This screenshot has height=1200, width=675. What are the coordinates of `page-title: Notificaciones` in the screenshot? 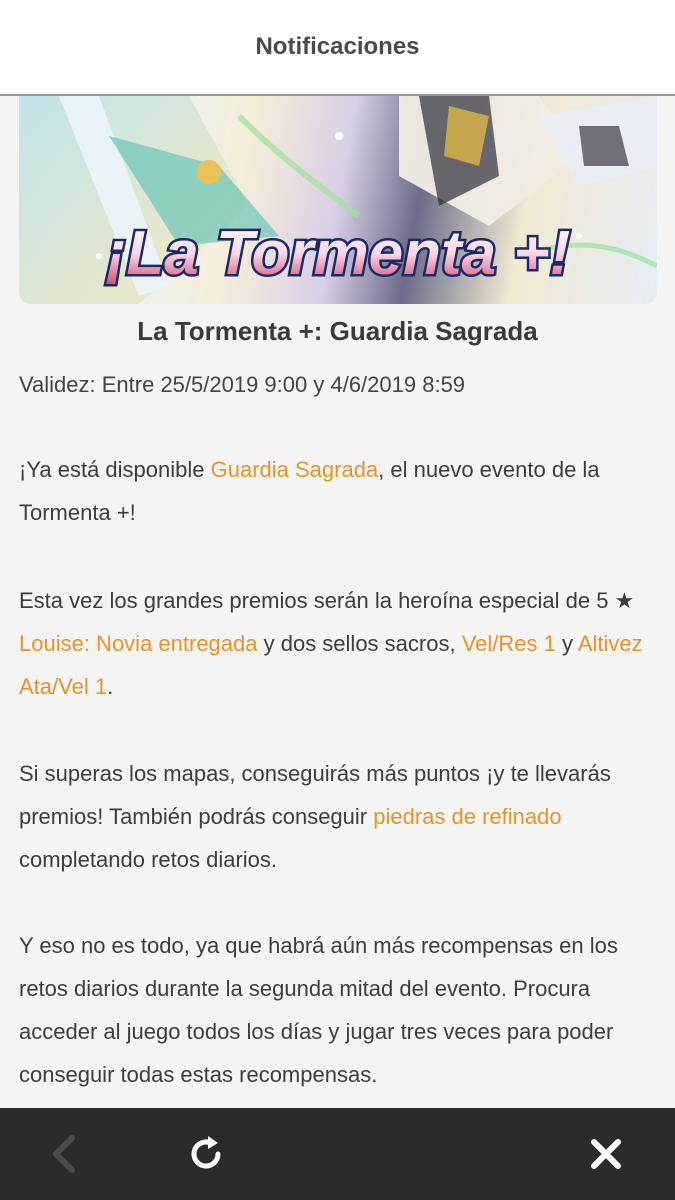 It's located at (337, 46).